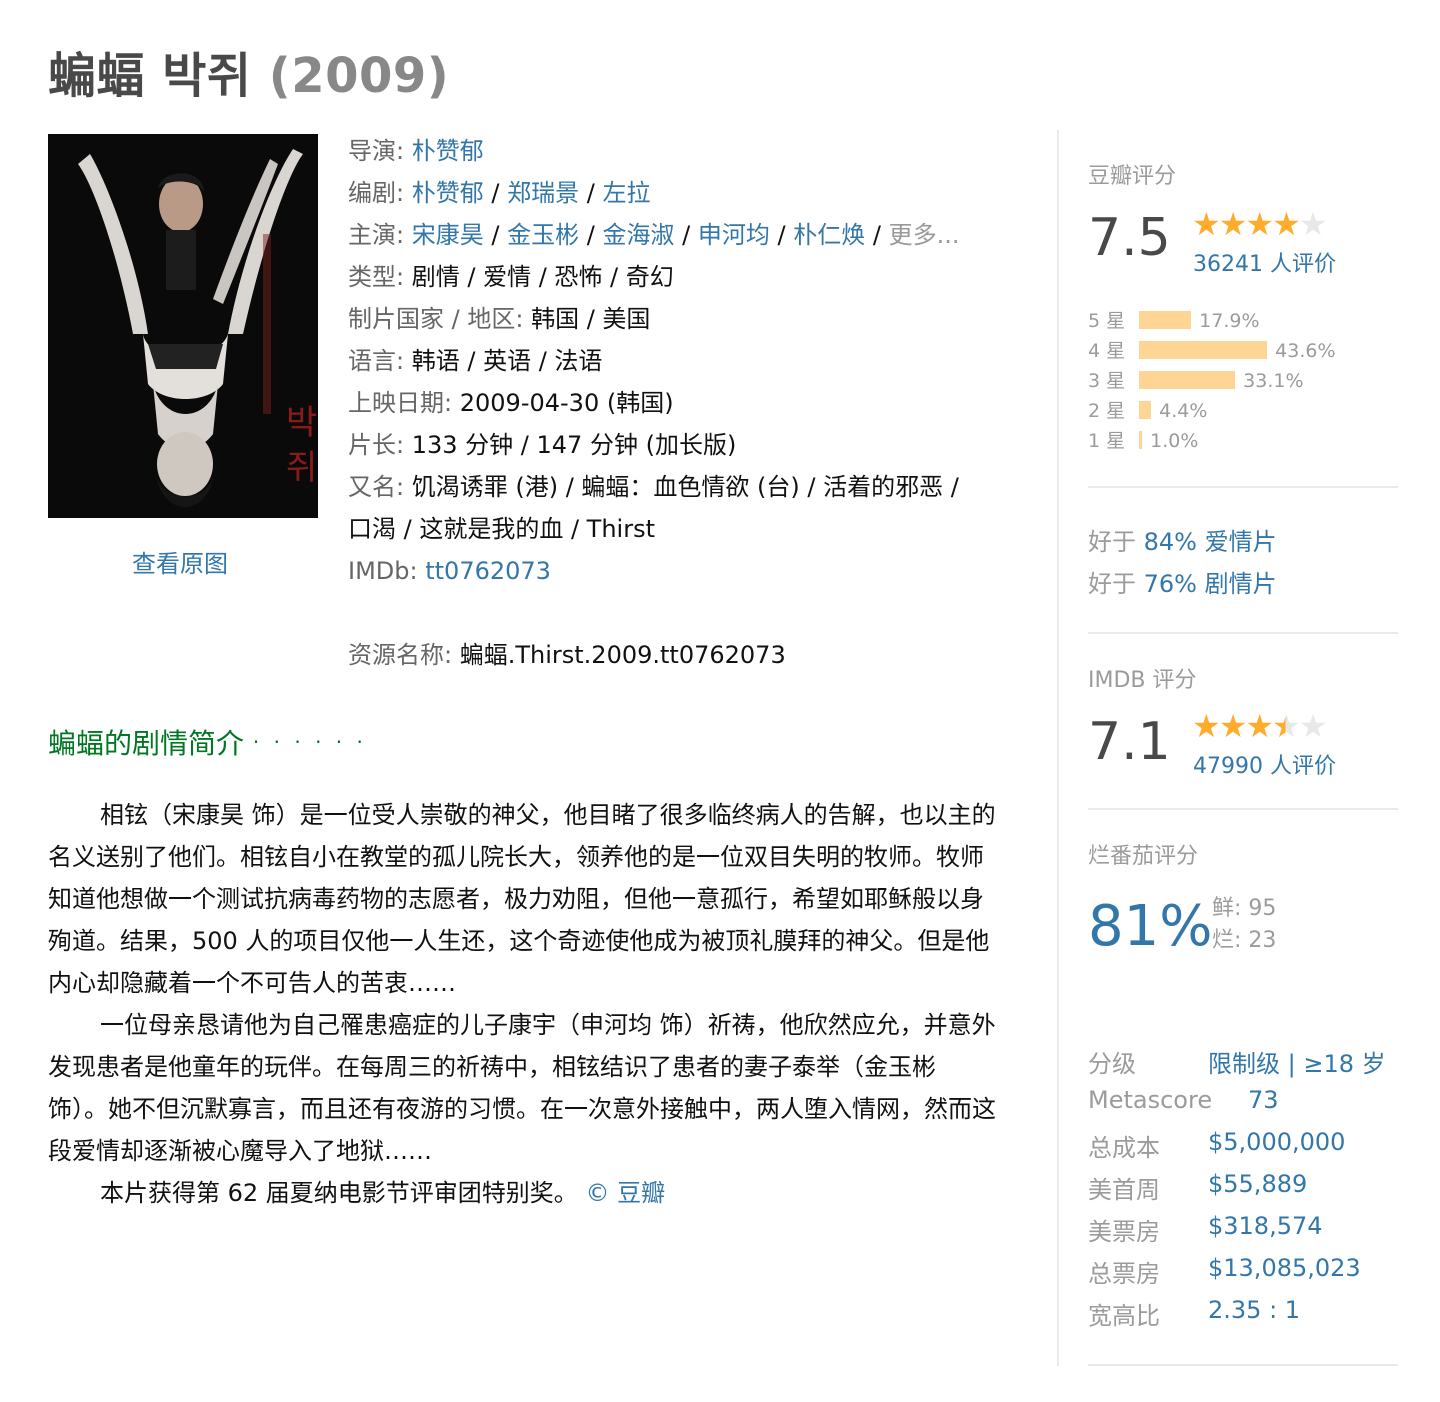  Describe the element at coordinates (507, 361) in the screenshot. I see `language-value: 韩语 / 英语 / 法语` at that location.